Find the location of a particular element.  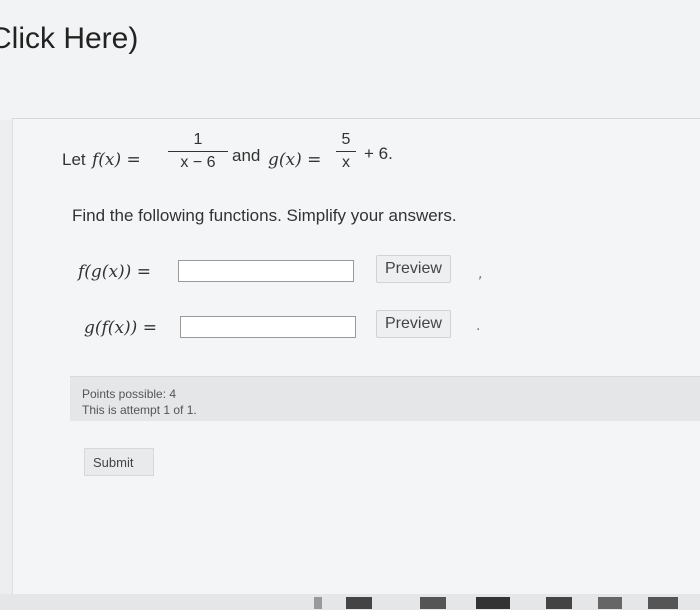

g-denominator: x is located at coordinates (346, 162).